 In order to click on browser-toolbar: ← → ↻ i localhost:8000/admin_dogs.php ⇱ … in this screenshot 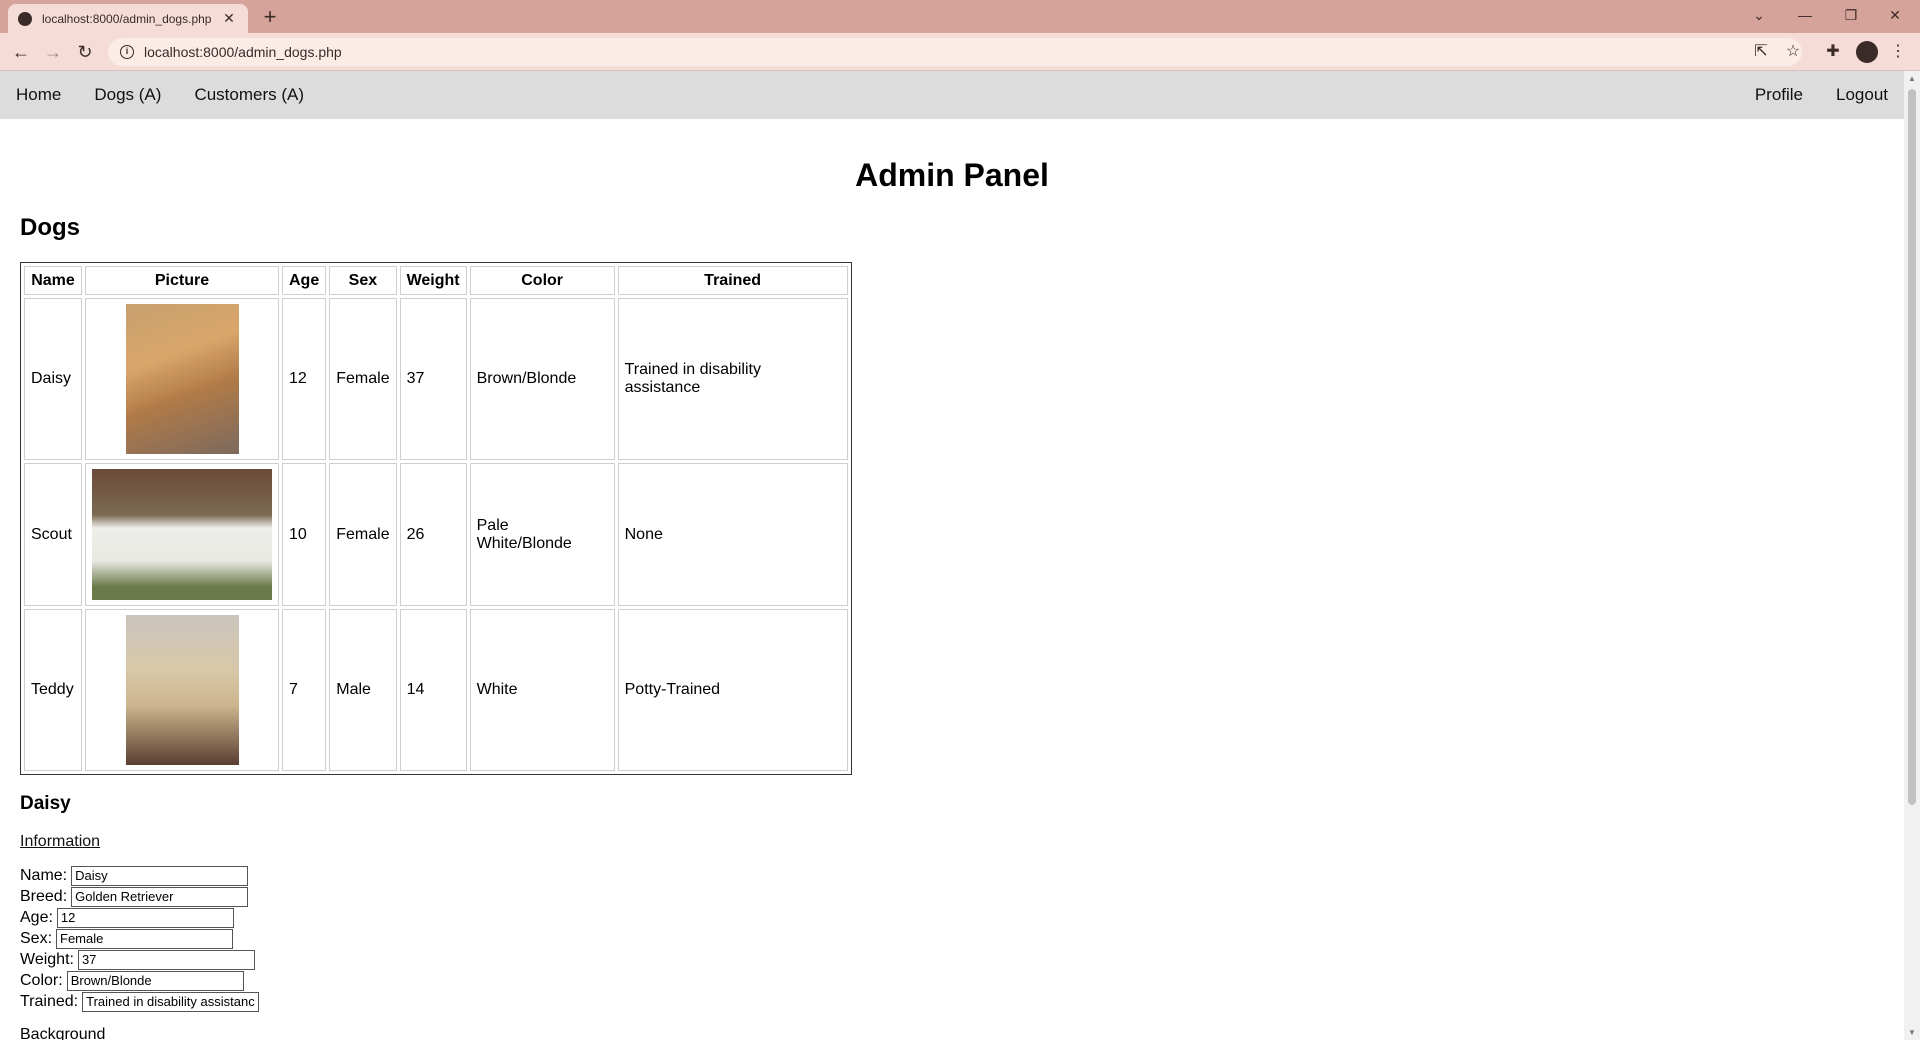, I will do `click(960, 52)`.